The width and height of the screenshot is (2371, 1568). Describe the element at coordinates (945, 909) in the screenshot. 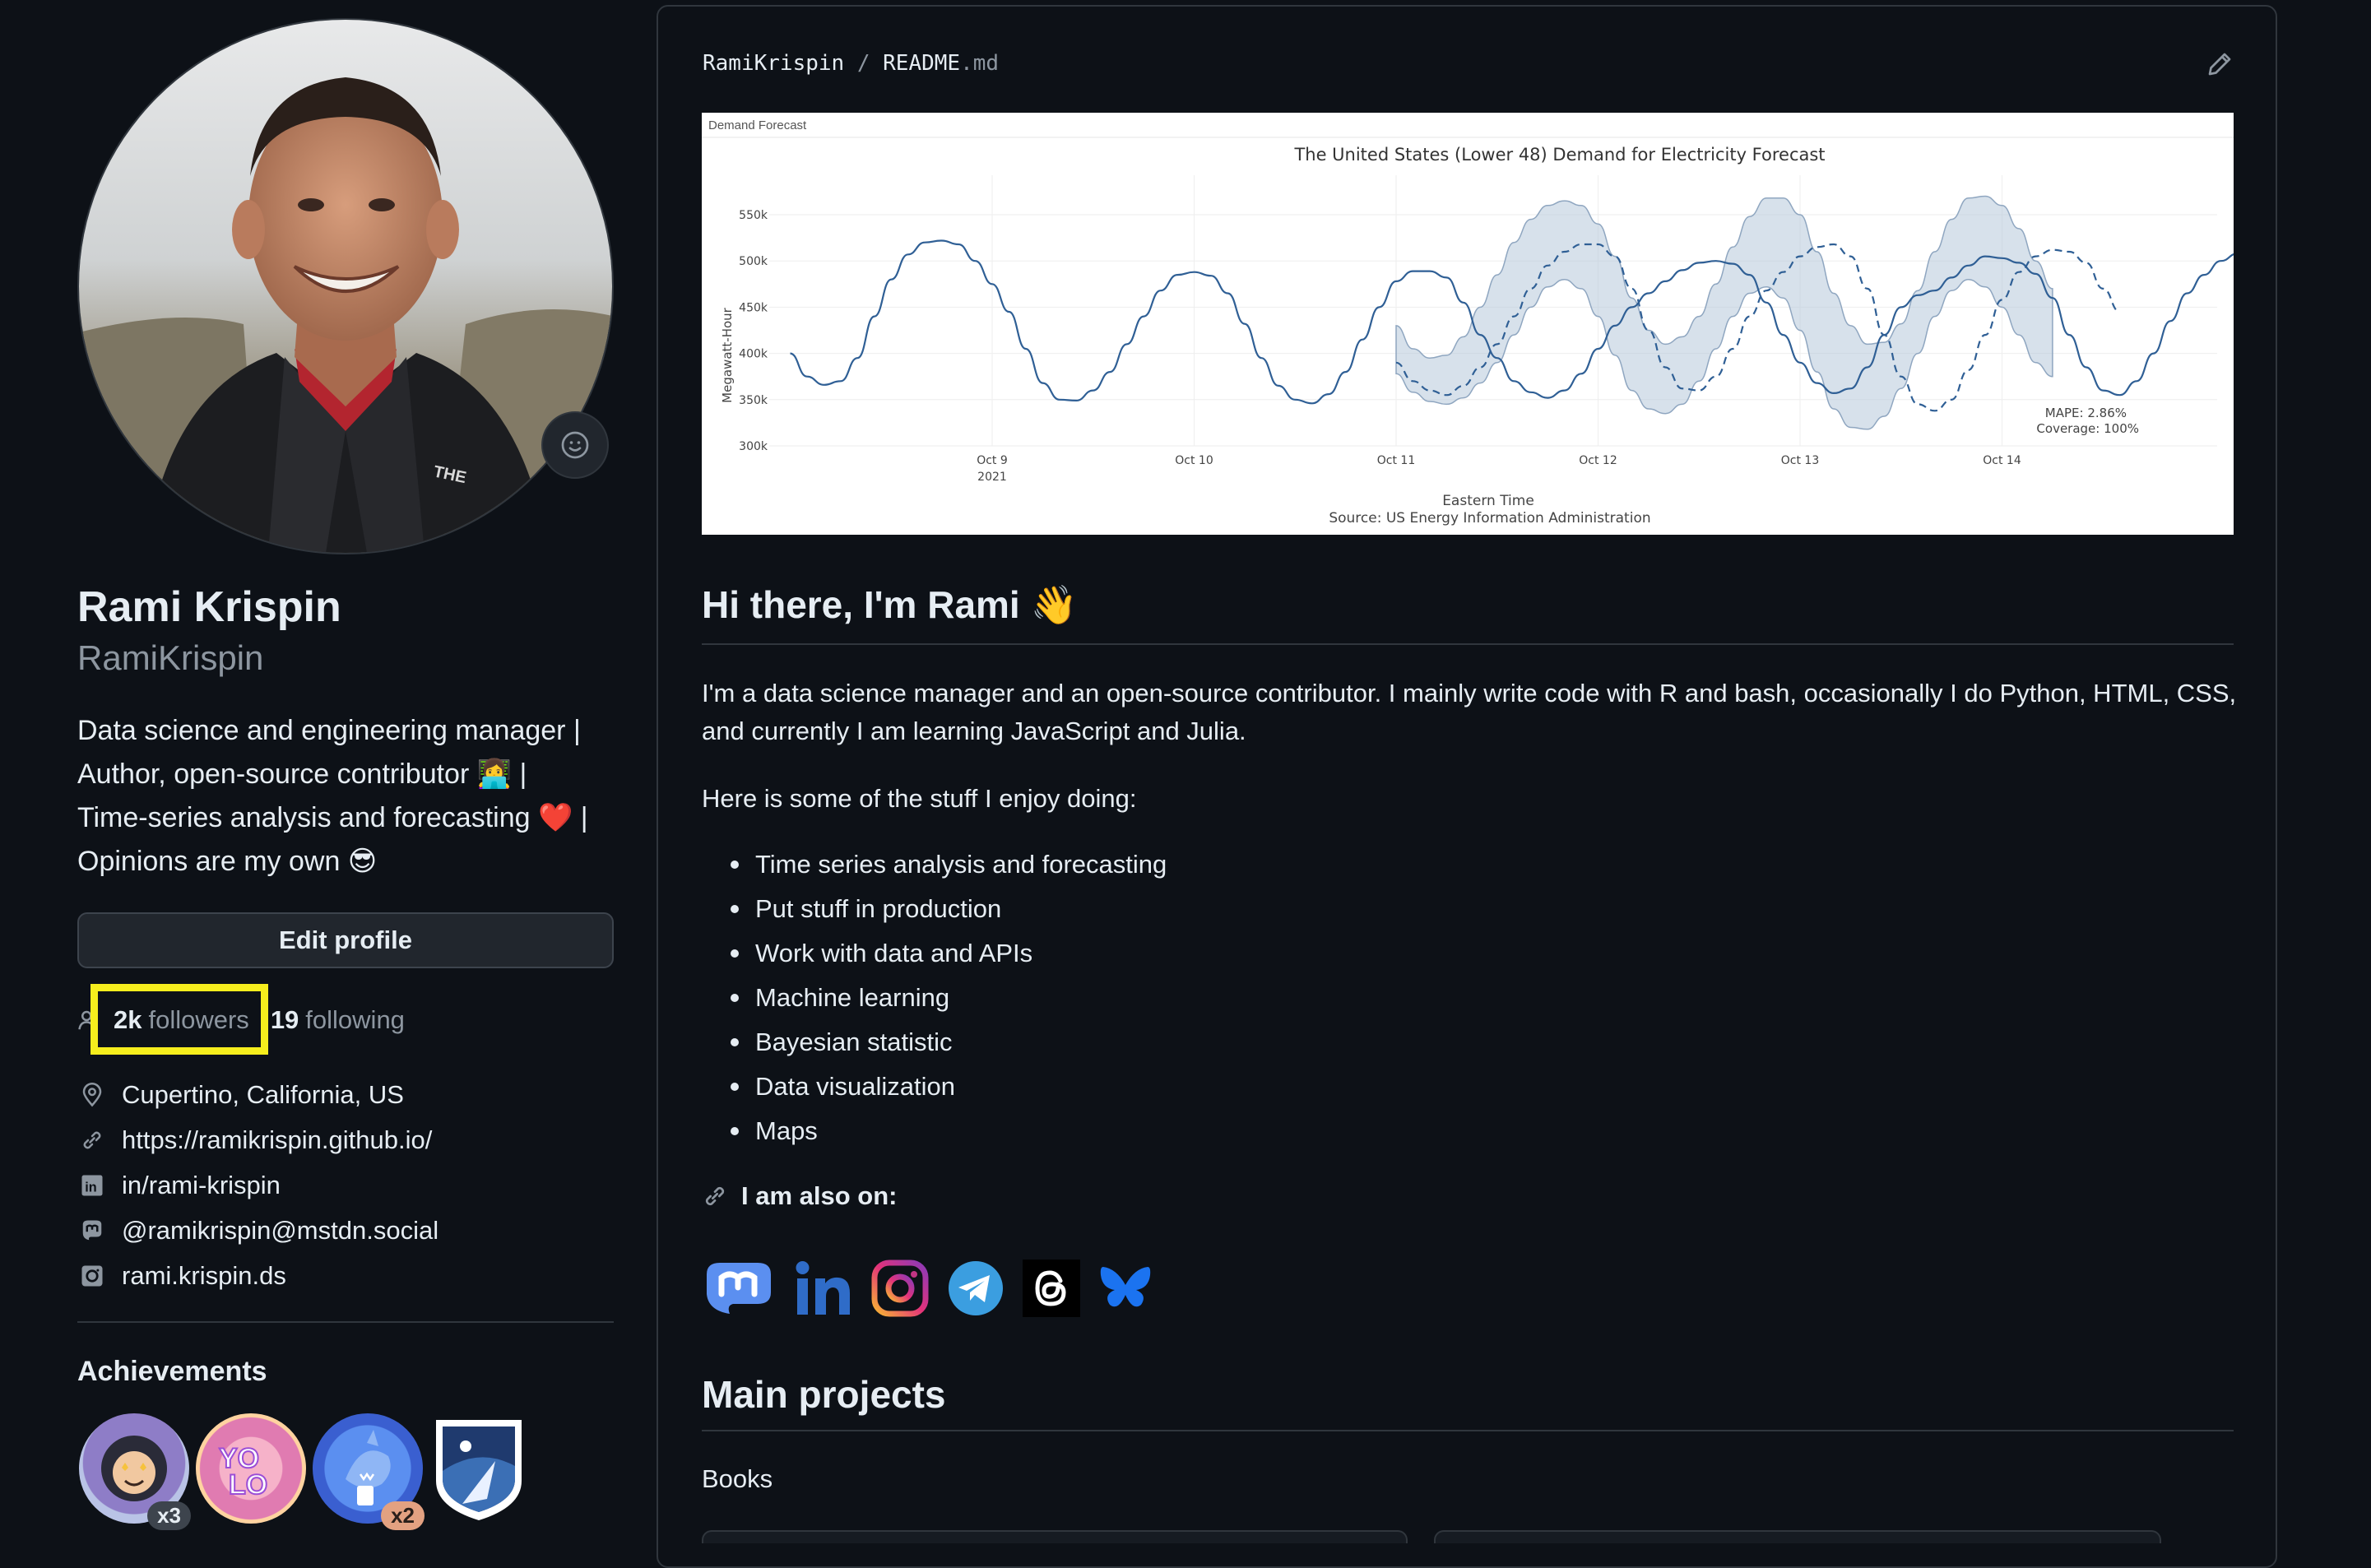

I see `list-item: Put stuff in production` at that location.